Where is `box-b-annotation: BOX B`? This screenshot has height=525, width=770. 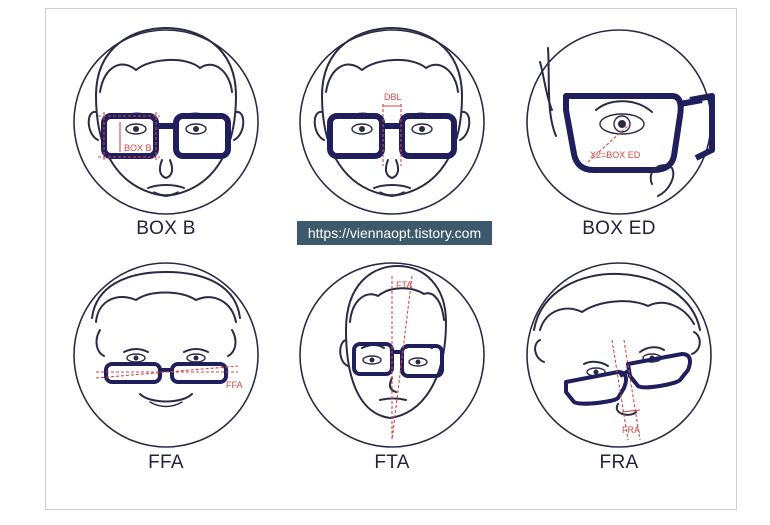
box-b-annotation: BOX B is located at coordinates (138, 148).